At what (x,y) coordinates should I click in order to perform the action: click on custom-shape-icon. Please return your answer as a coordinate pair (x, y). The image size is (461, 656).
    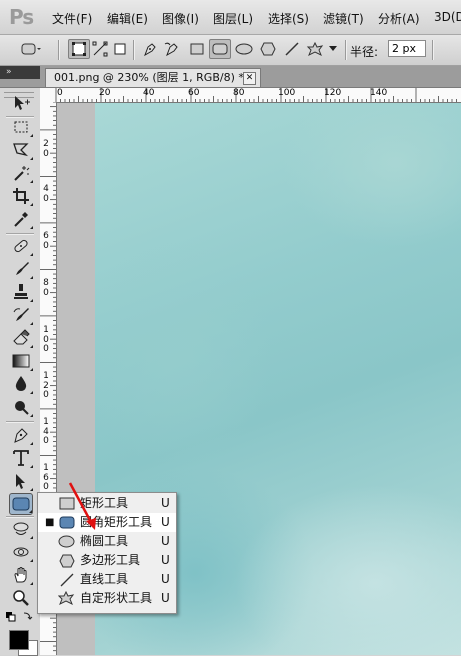
    Looking at the image, I should click on (66, 598).